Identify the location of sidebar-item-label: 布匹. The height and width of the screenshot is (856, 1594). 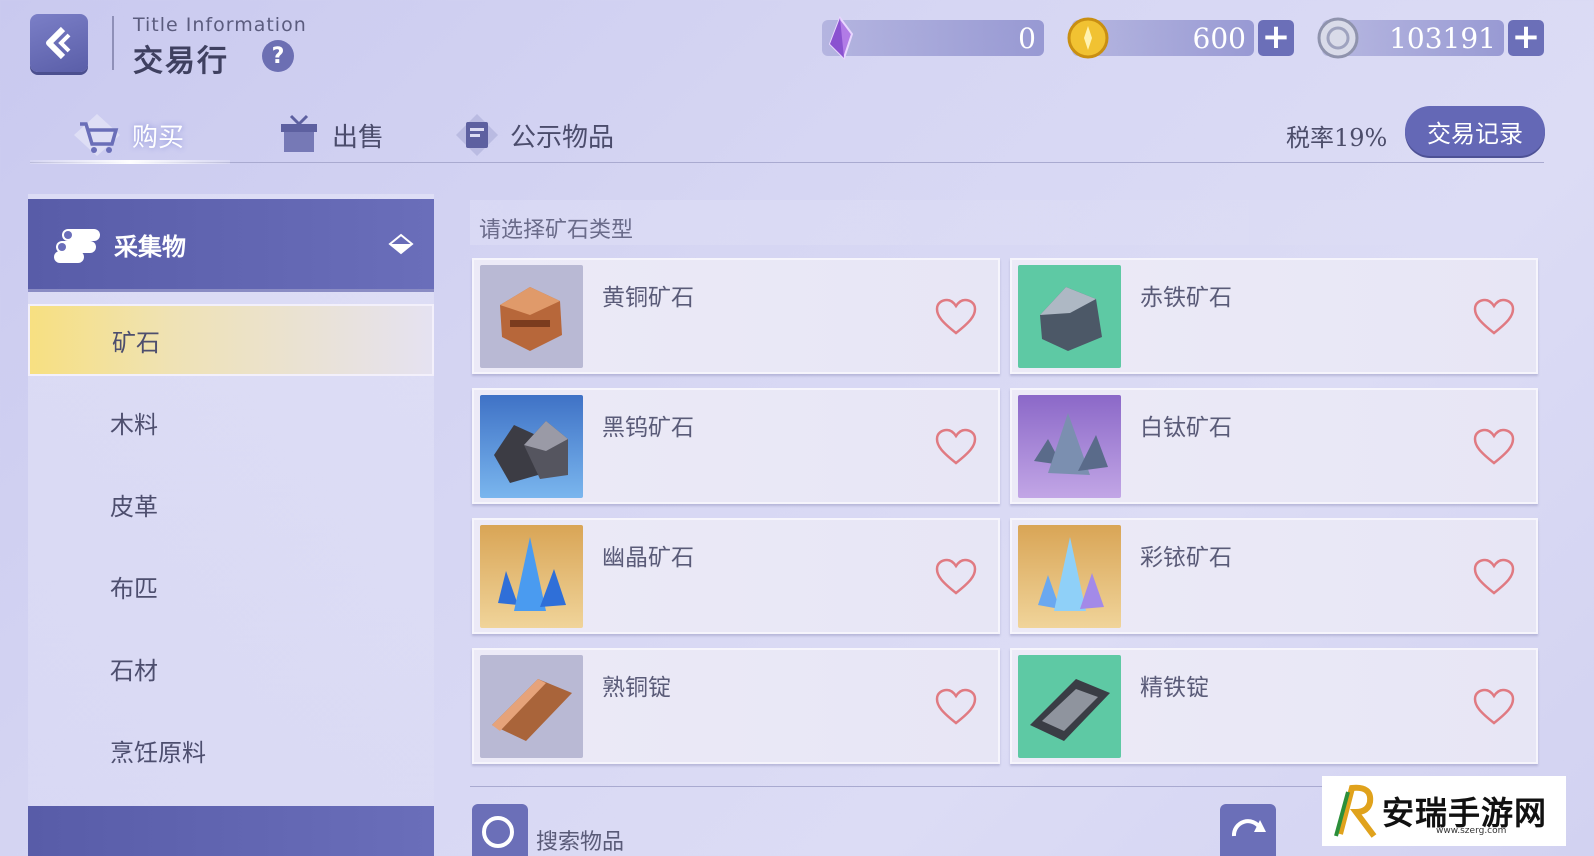
(134, 588).